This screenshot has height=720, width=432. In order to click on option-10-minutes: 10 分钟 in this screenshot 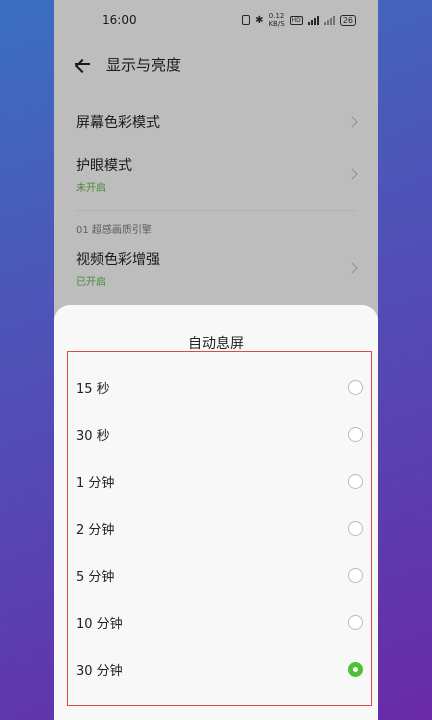, I will do `click(219, 622)`.